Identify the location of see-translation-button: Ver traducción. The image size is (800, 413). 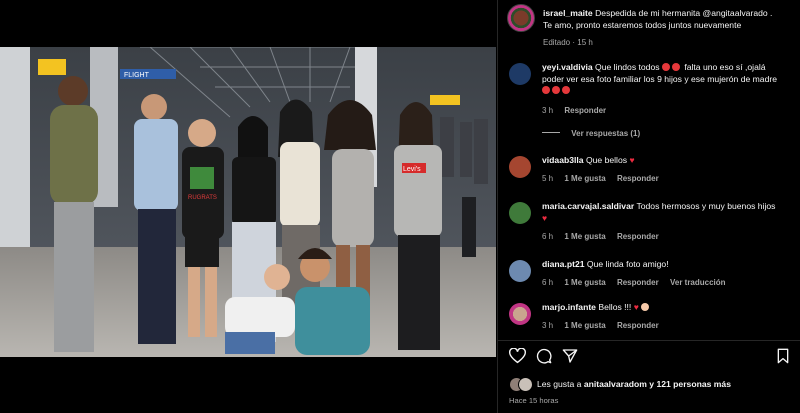
(698, 282).